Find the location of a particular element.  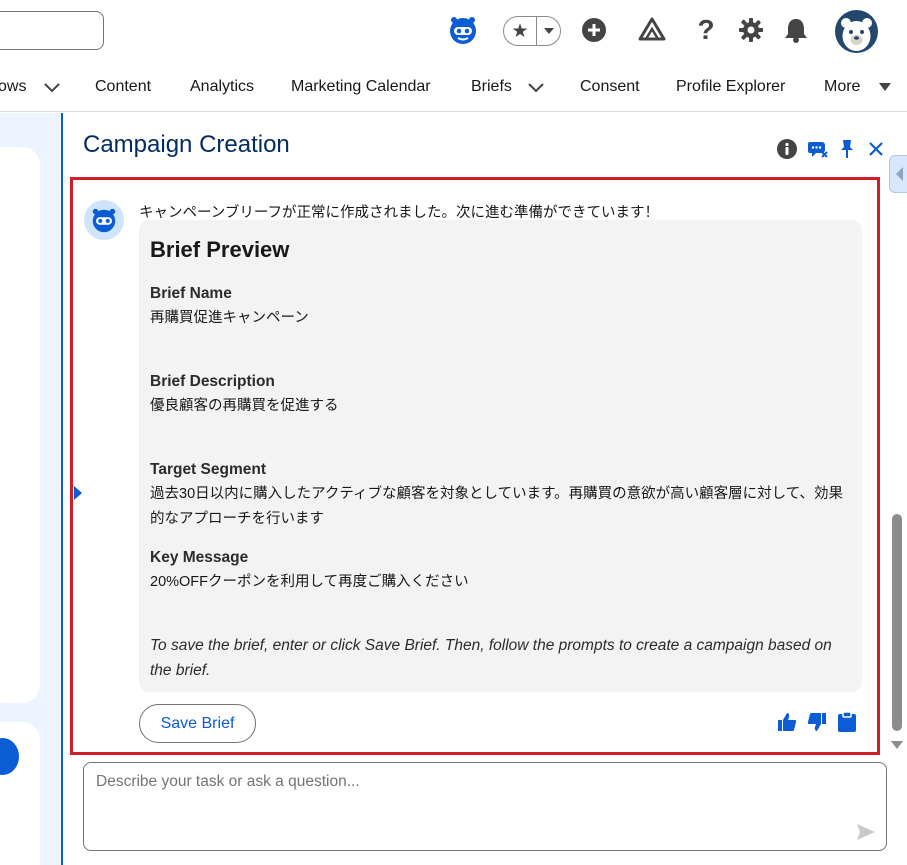

nav-item-label: More is located at coordinates (842, 86).